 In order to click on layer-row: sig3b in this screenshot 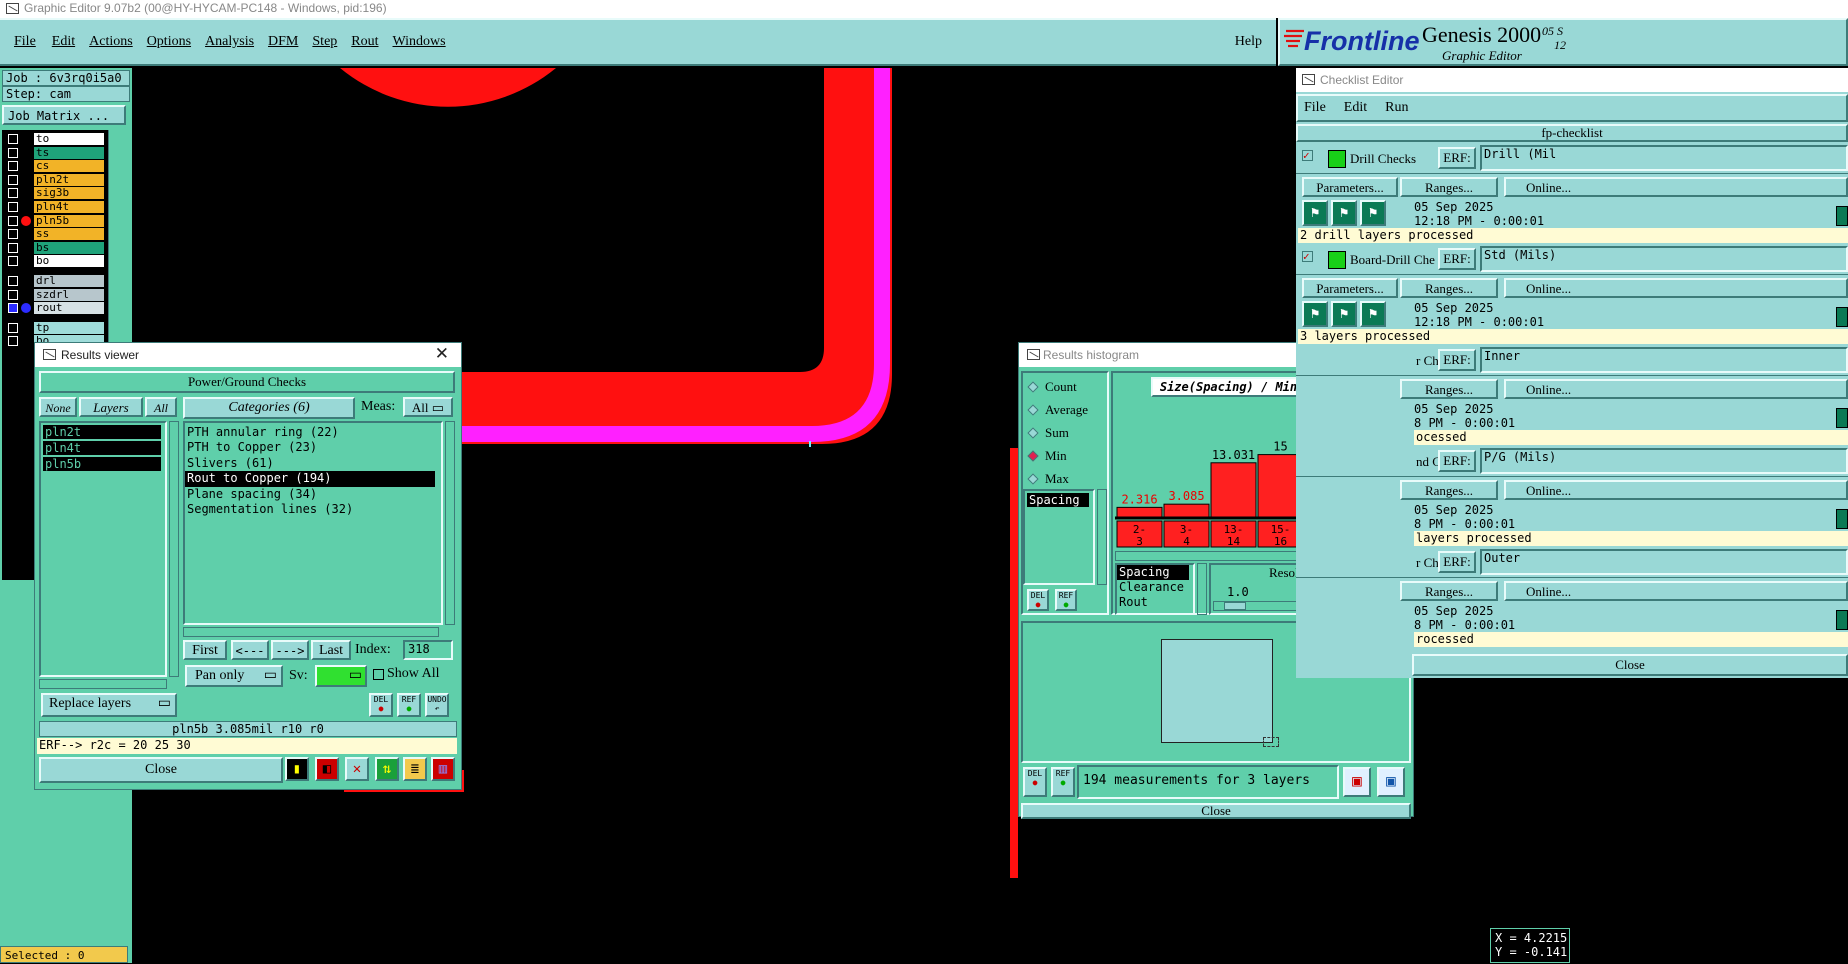, I will do `click(54, 194)`.